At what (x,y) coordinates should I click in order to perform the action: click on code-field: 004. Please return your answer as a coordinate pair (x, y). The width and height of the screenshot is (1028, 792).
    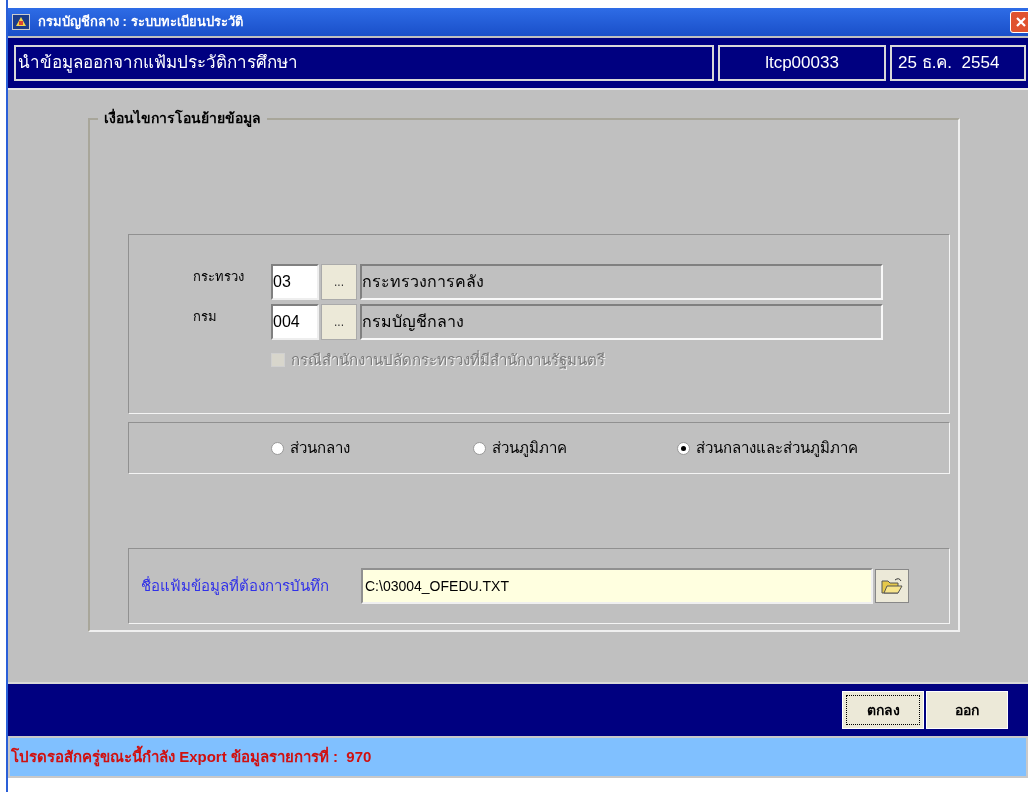
    Looking at the image, I should click on (295, 322).